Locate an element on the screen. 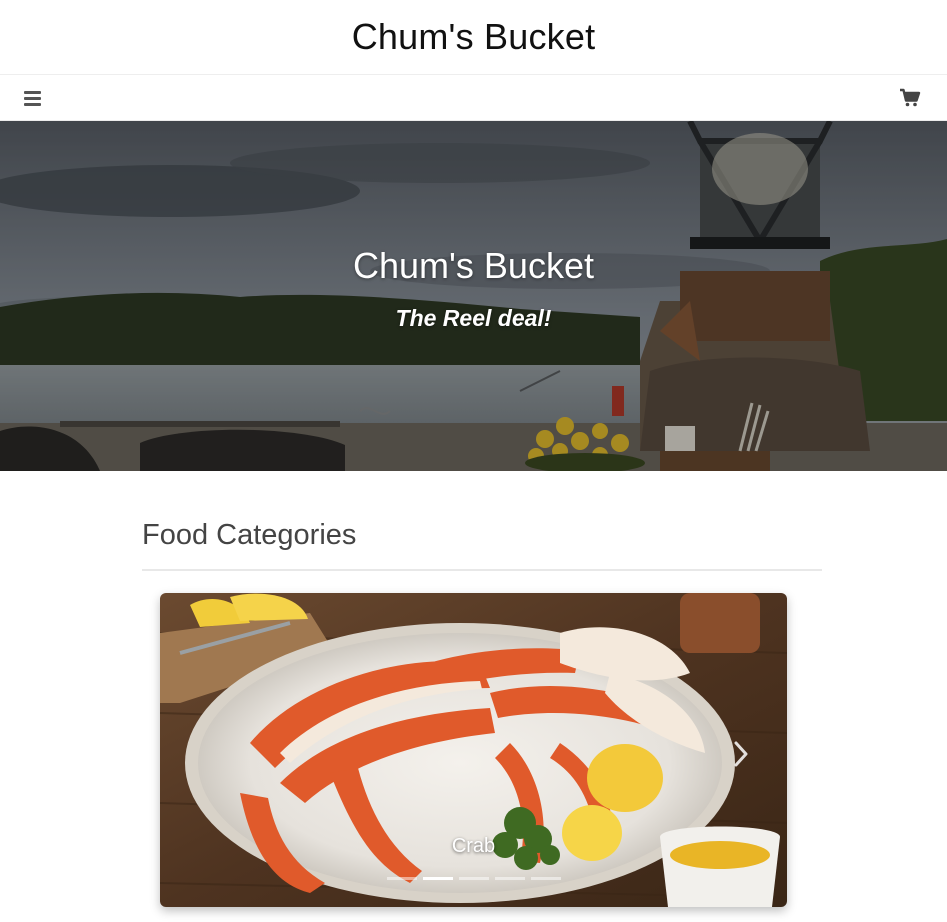 The width and height of the screenshot is (947, 922). site-header: Chum's Bucket is located at coordinates (473, 37).